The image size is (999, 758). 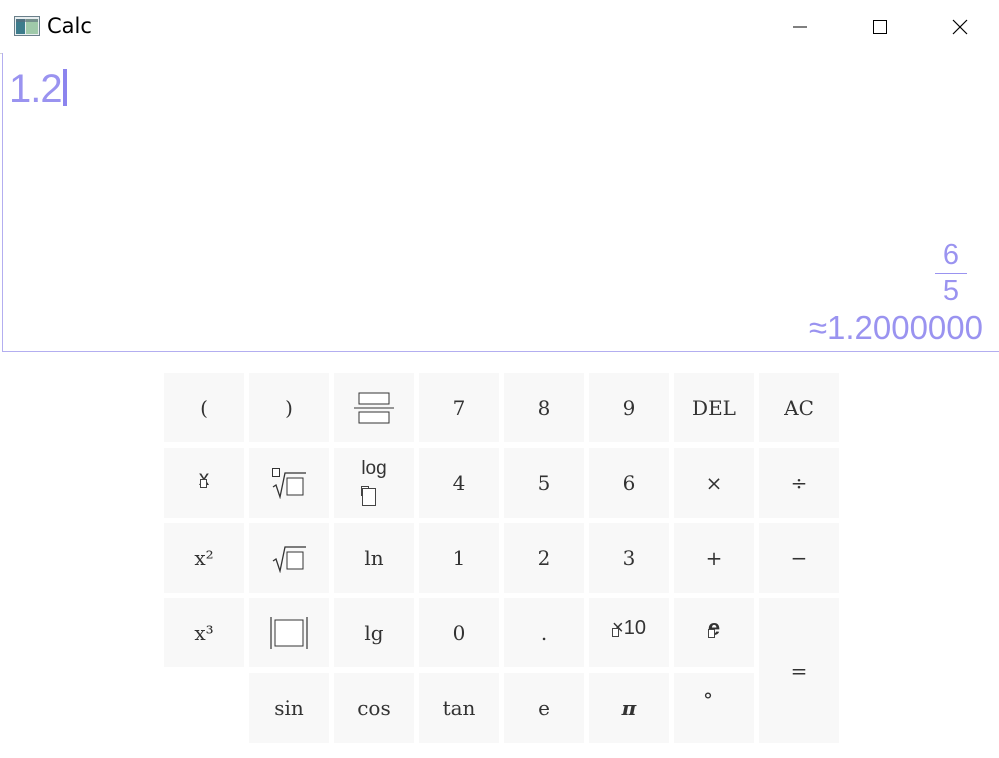 I want to click on log-base-key: log, so click(x=374, y=483).